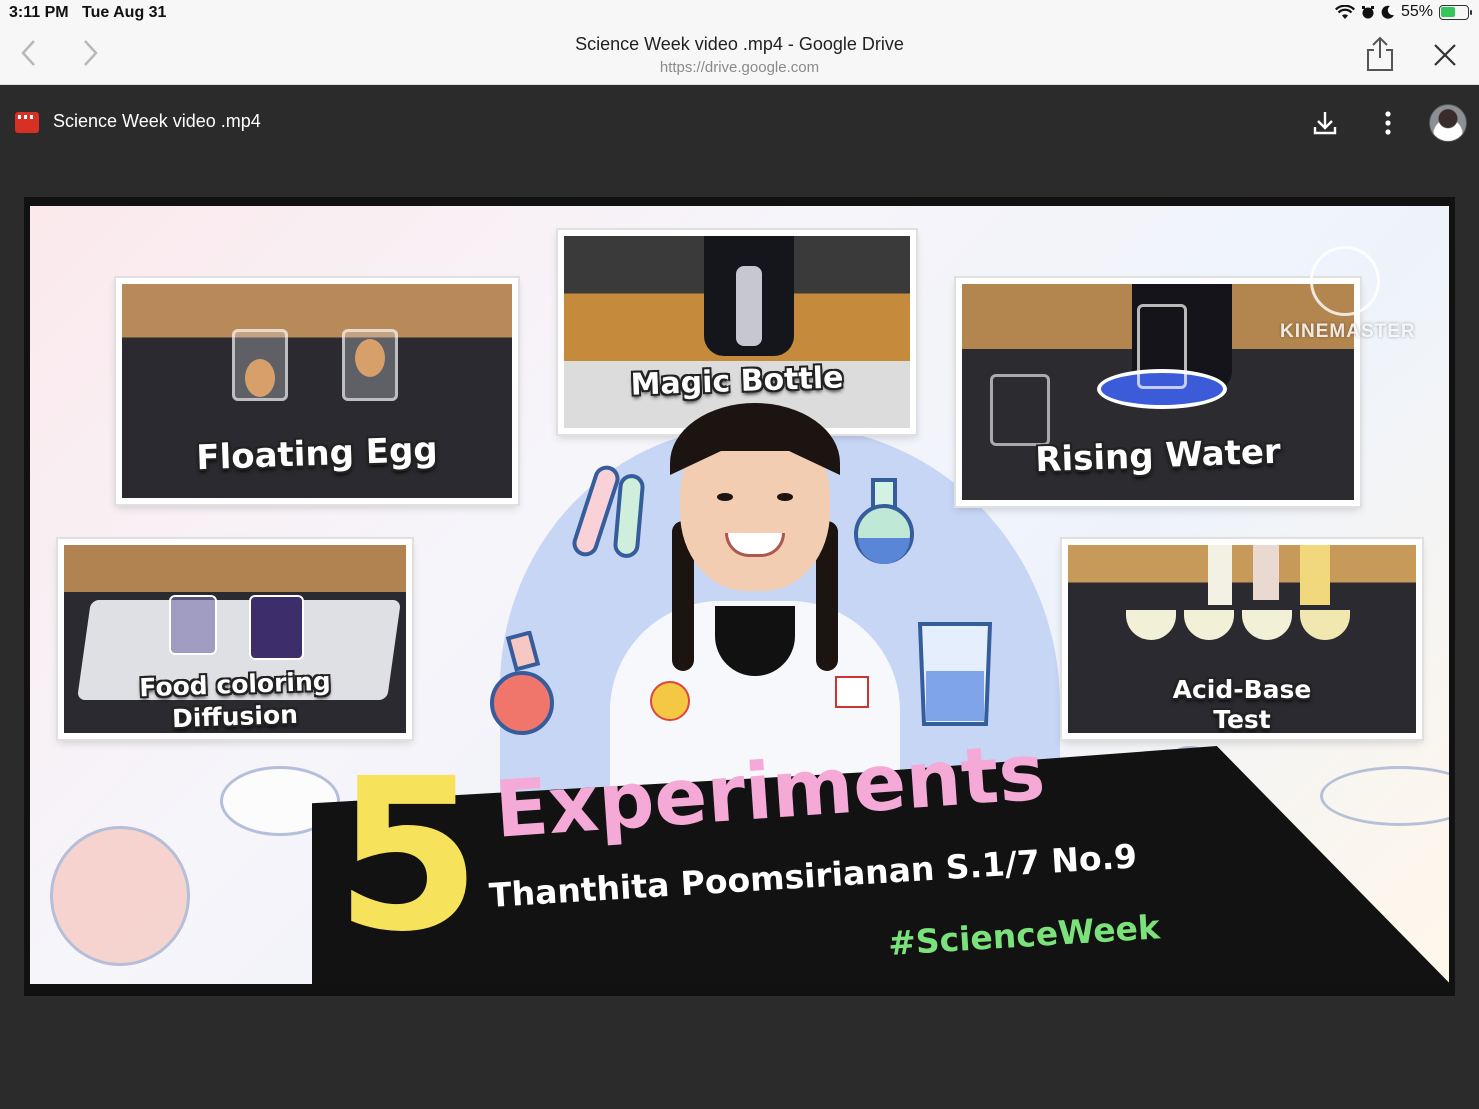 The image size is (1479, 1109). What do you see at coordinates (157, 121) in the screenshot?
I see `file-name: Science Week video .mp4` at bounding box center [157, 121].